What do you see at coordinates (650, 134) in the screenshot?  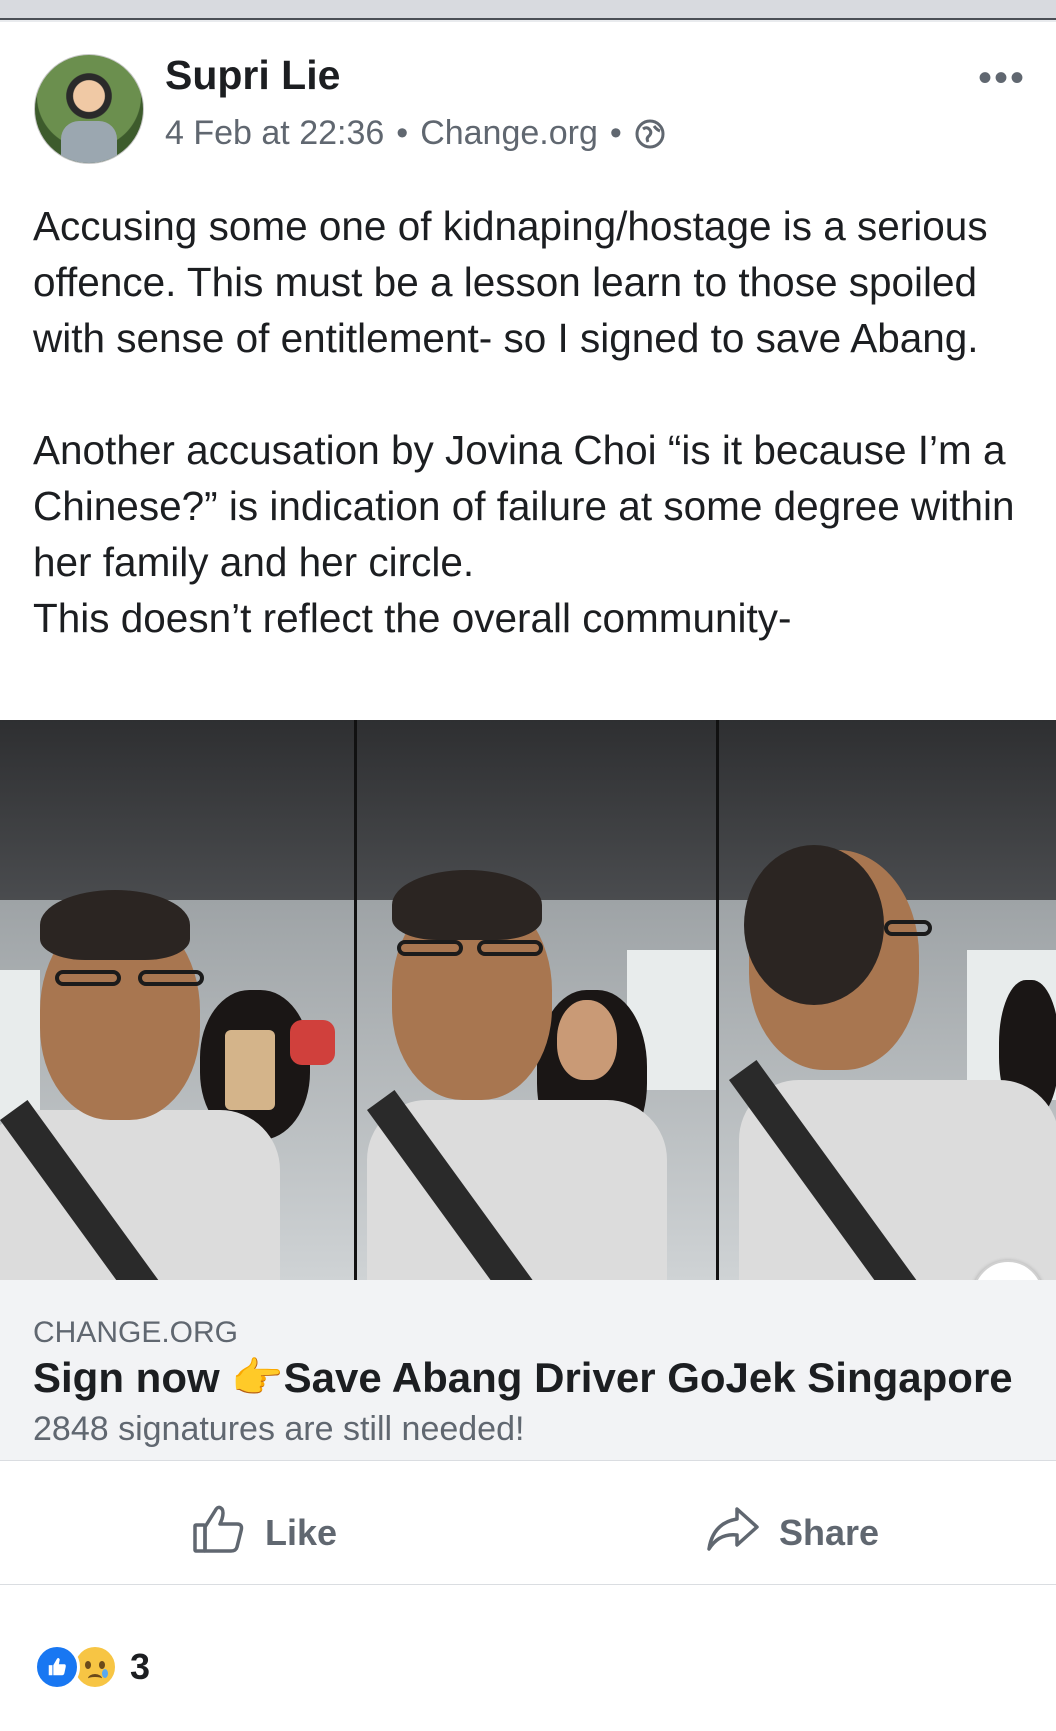 I see `globe-icon` at bounding box center [650, 134].